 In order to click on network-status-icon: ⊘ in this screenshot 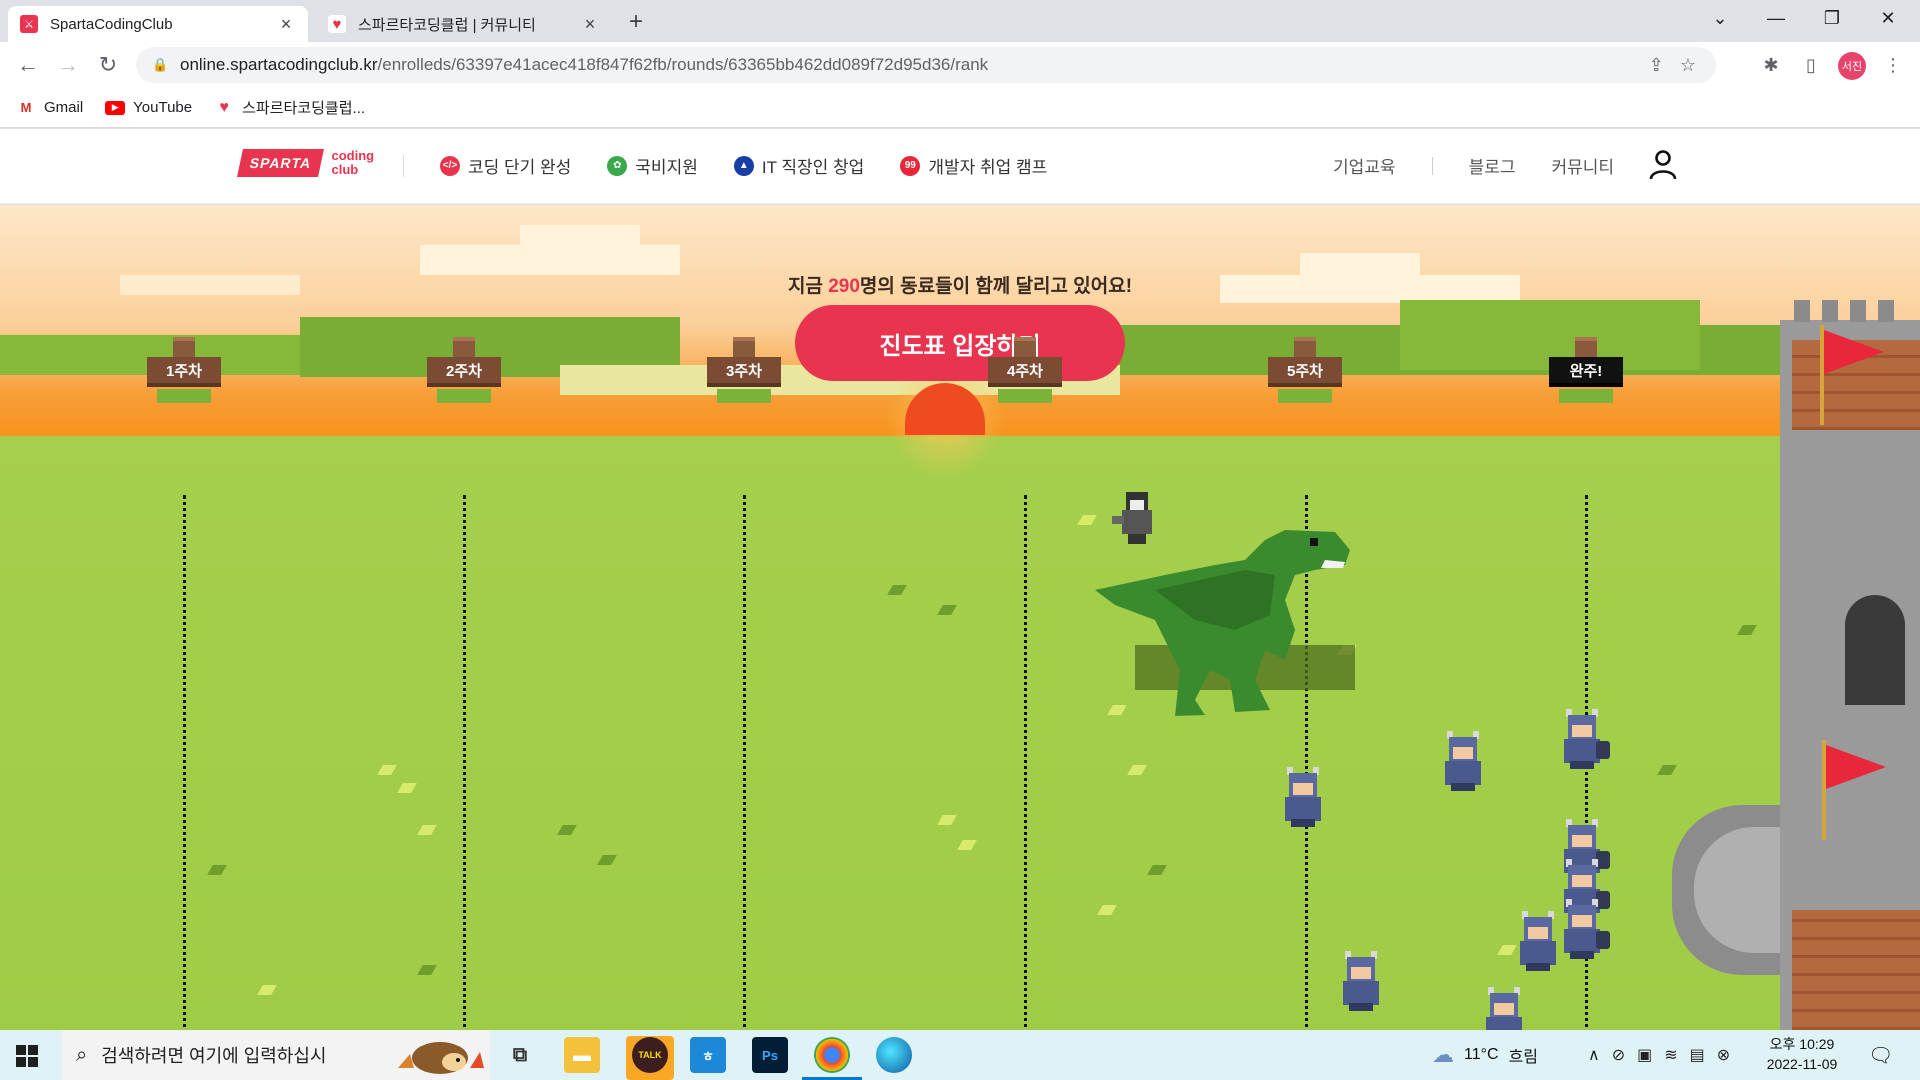, I will do `click(1618, 1055)`.